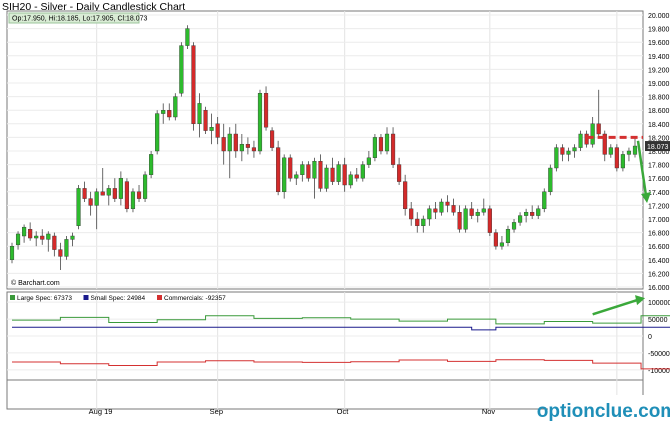  Describe the element at coordinates (659, 30) in the screenshot. I see `price-tick-label: 19.800` at that location.